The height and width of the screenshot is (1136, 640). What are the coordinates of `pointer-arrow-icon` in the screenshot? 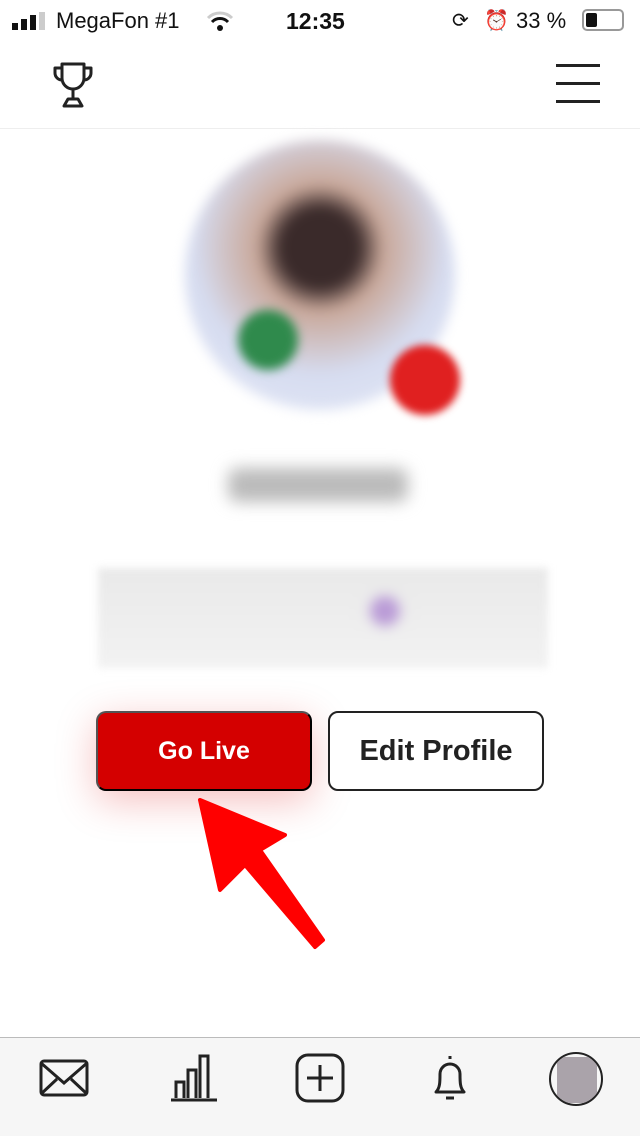 It's located at (261, 873).